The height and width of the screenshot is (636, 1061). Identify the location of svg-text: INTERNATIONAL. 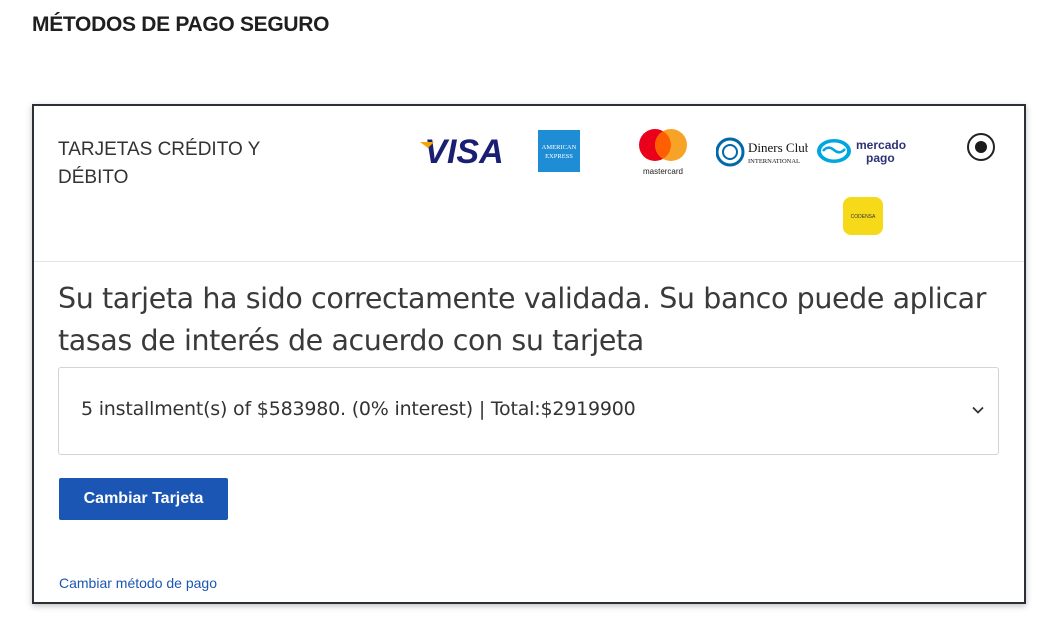
(774, 161).